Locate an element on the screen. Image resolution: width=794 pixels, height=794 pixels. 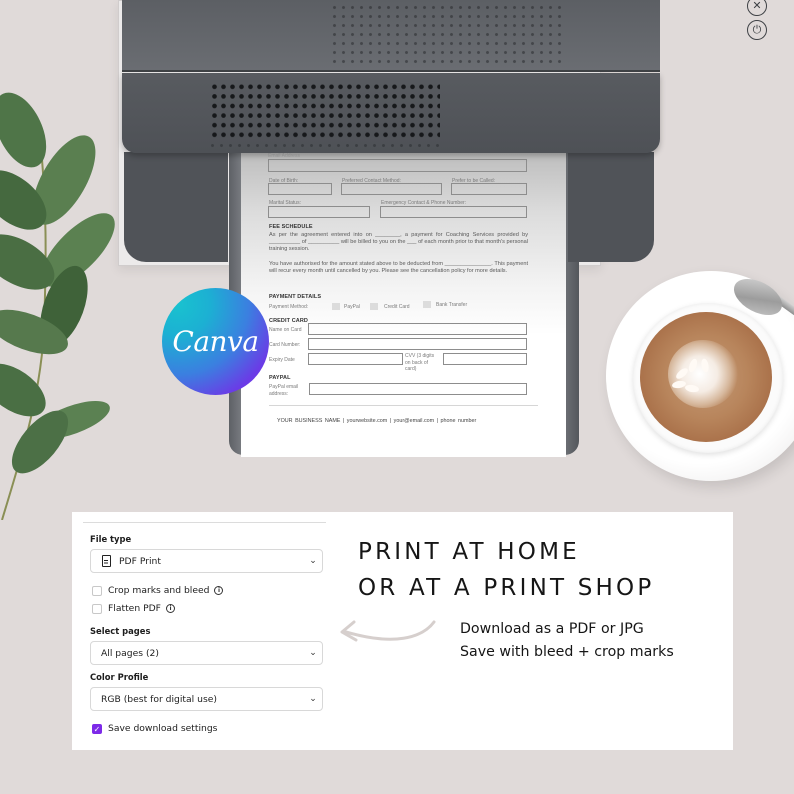
canva-logo-text: Canva is located at coordinates (215, 341).